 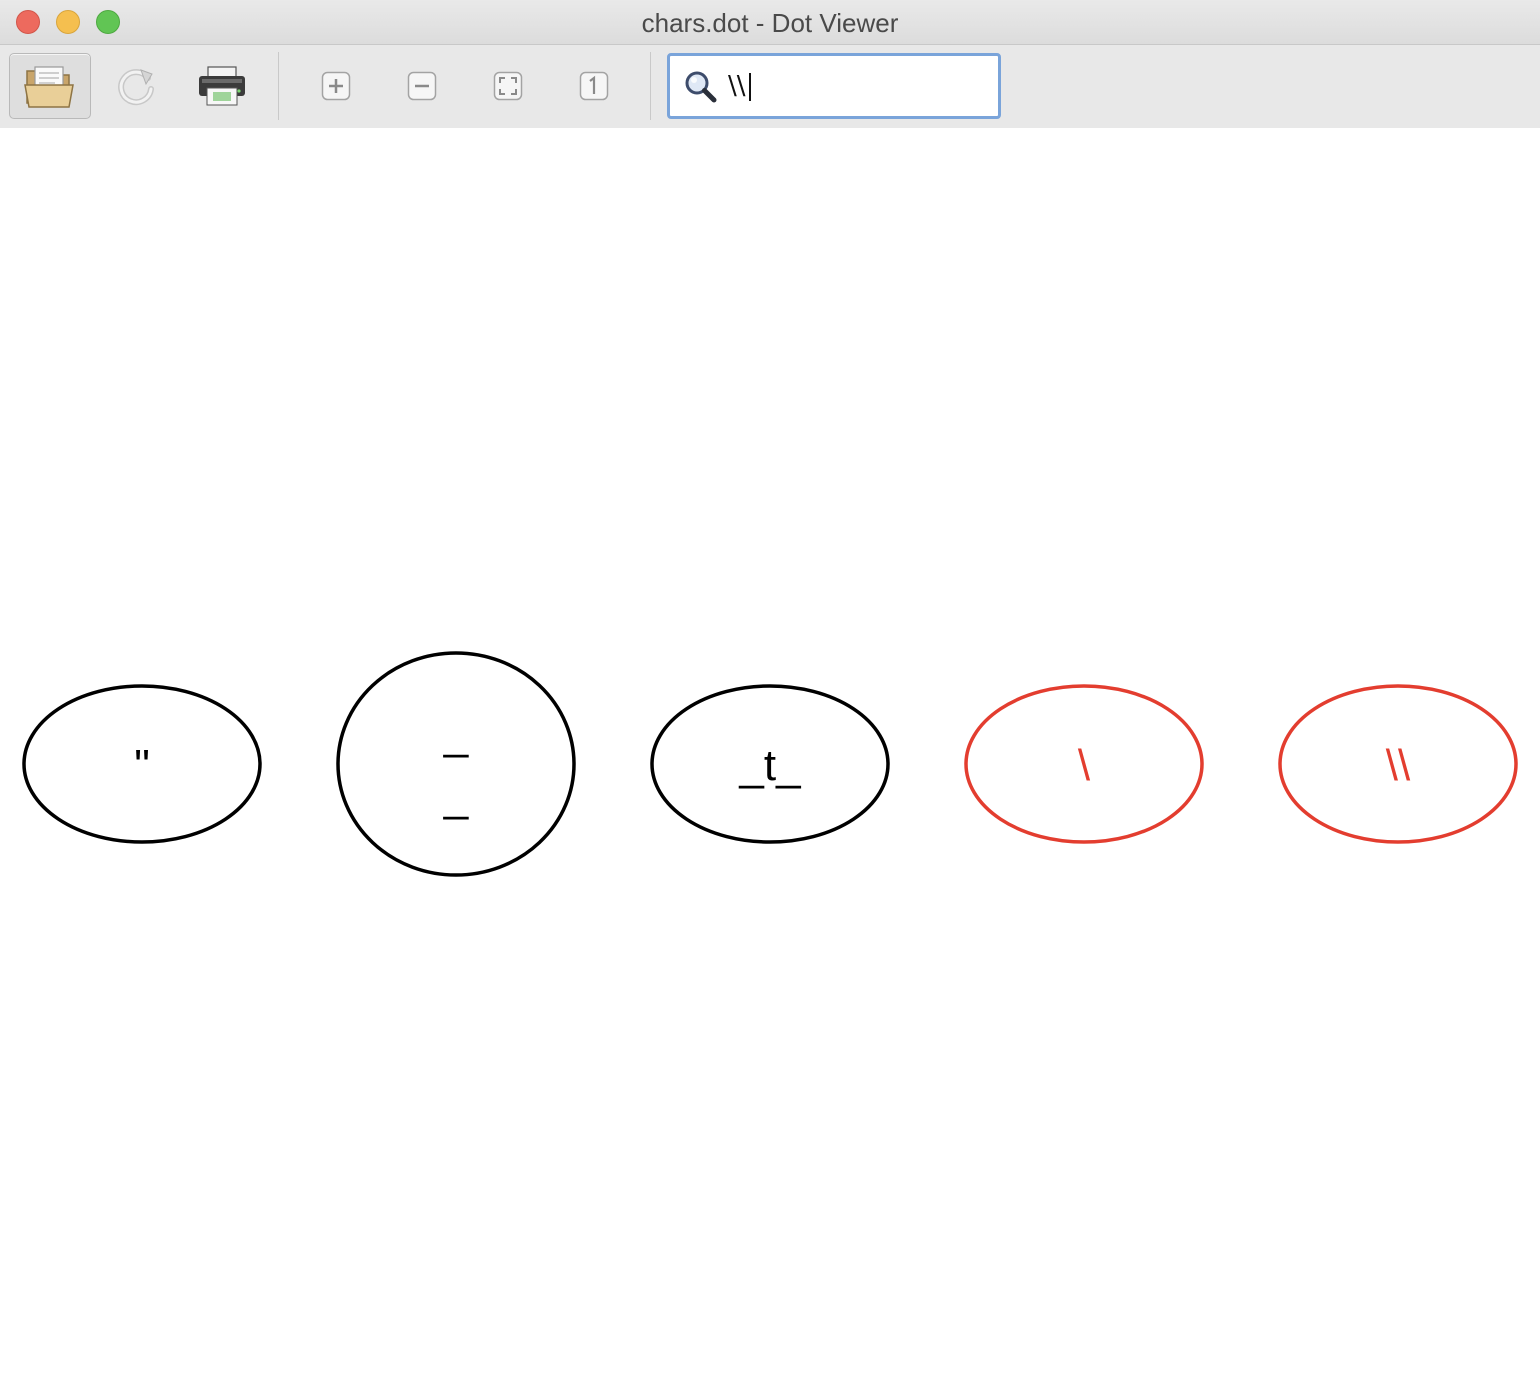 I want to click on reload-button, so click(x=136, y=86).